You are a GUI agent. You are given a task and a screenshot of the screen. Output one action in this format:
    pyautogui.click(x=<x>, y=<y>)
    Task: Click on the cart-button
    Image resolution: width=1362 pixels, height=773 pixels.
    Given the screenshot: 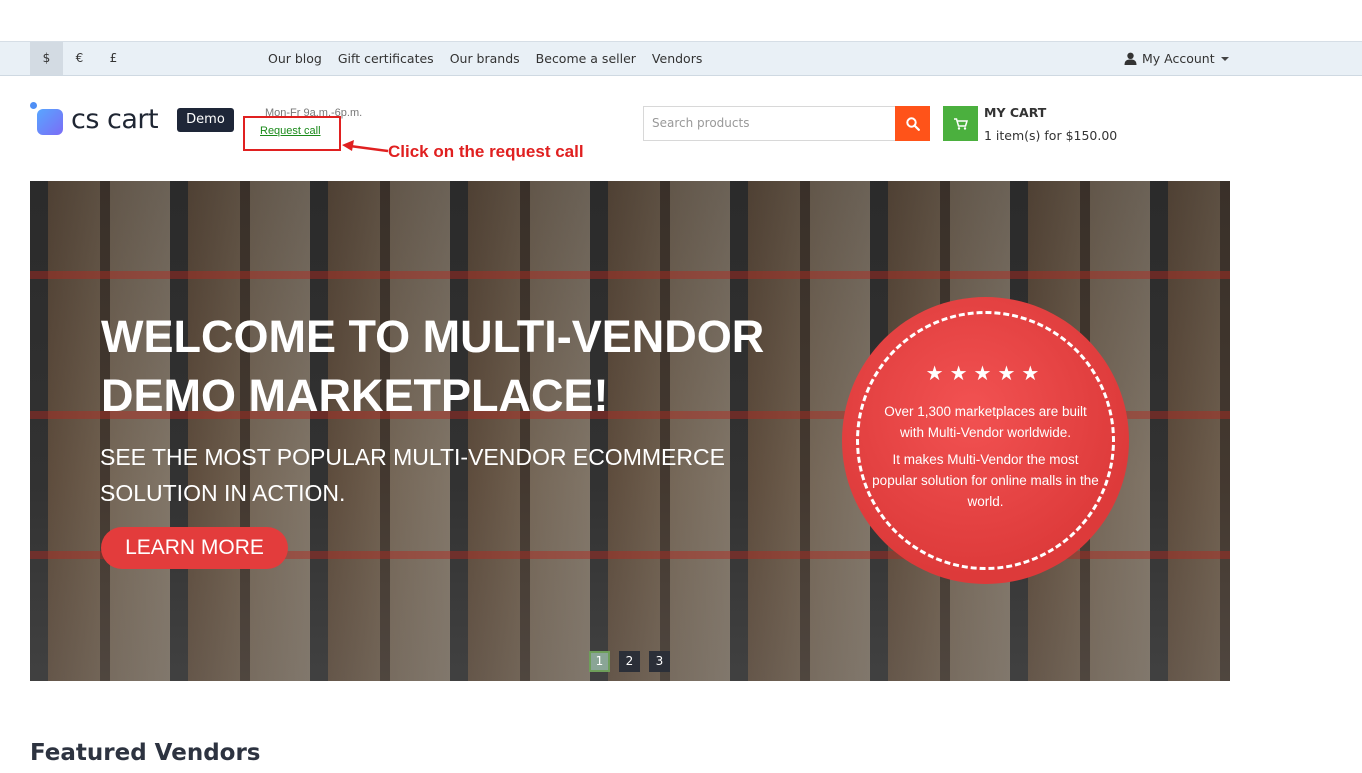 What is the action you would take?
    pyautogui.click(x=960, y=123)
    